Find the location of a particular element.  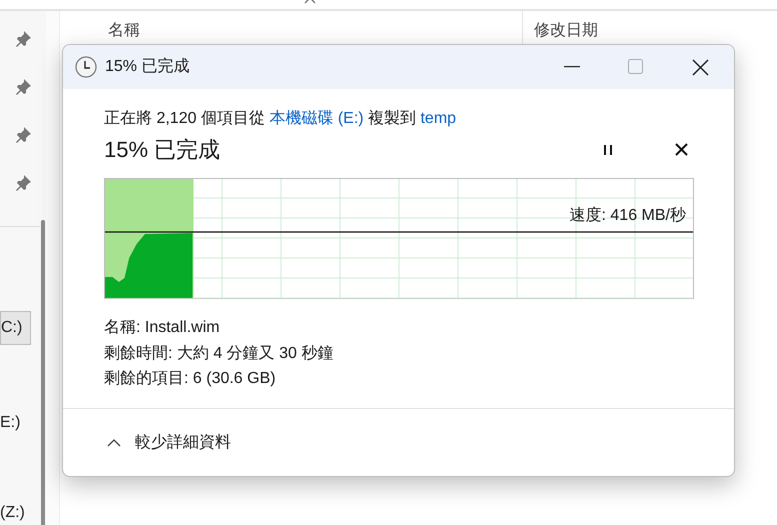

detail-line: 剩餘時間: 大約 4 分鐘又 30 秒鐘 is located at coordinates (219, 354).